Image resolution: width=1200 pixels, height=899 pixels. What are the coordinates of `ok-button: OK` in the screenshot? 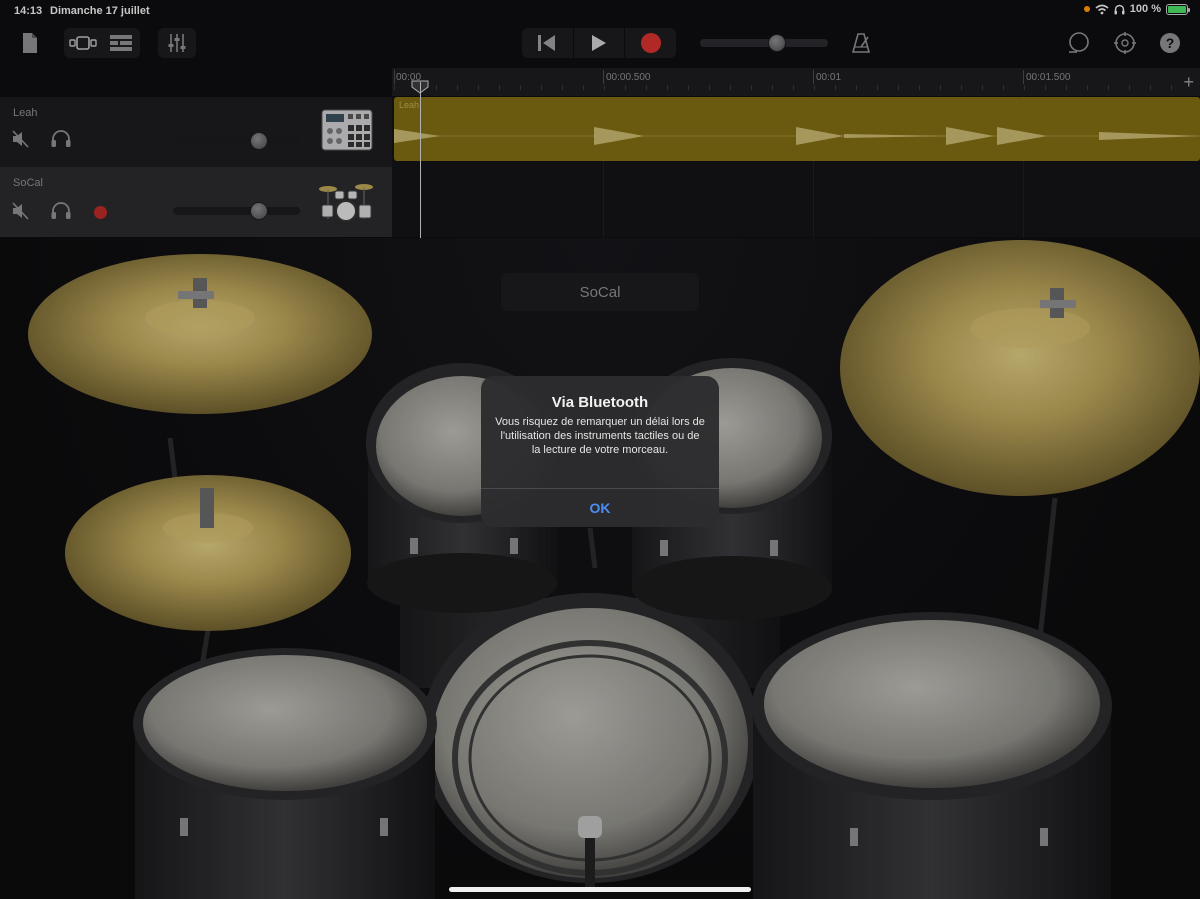 It's located at (600, 508).